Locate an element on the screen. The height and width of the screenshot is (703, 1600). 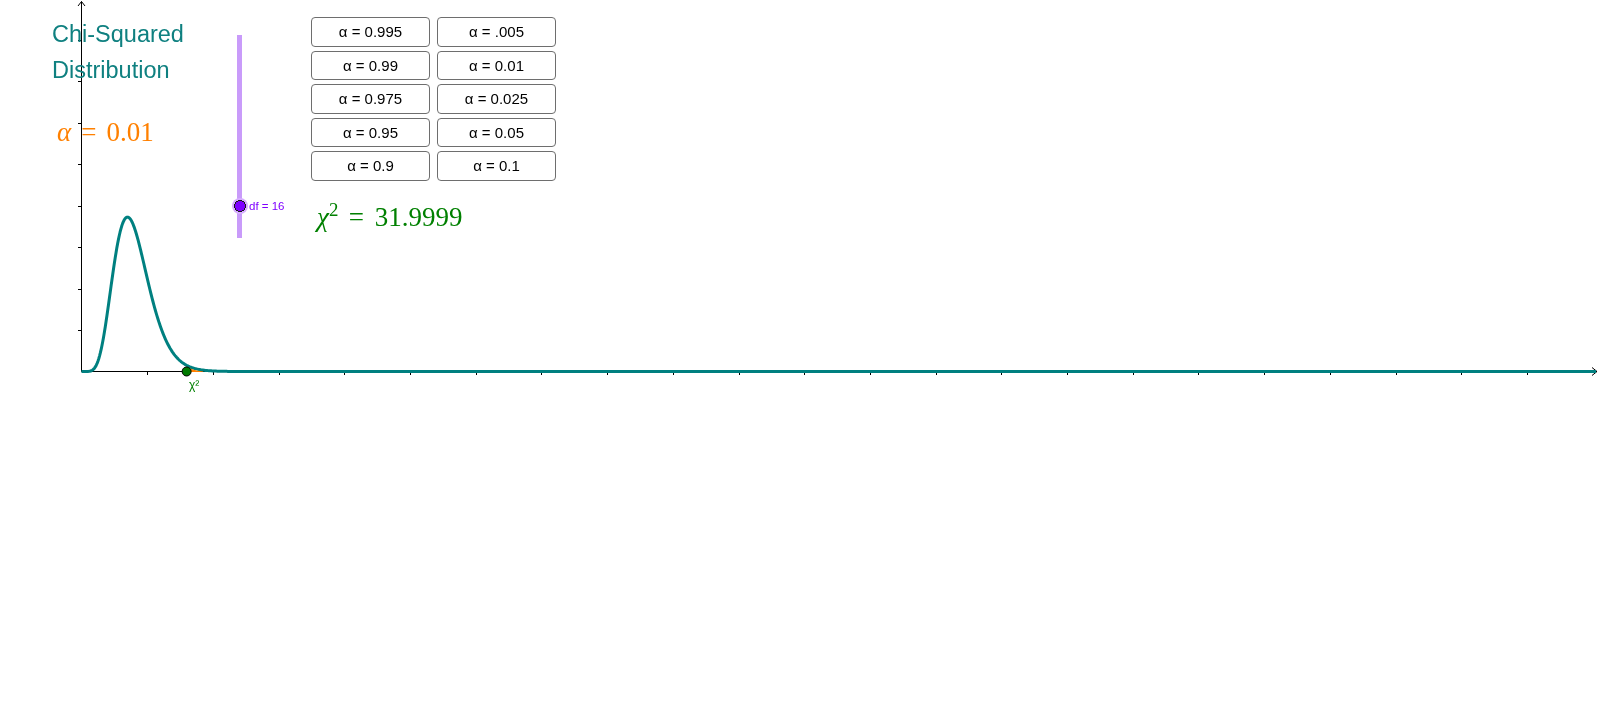
point-label: χ² is located at coordinates (194, 385).